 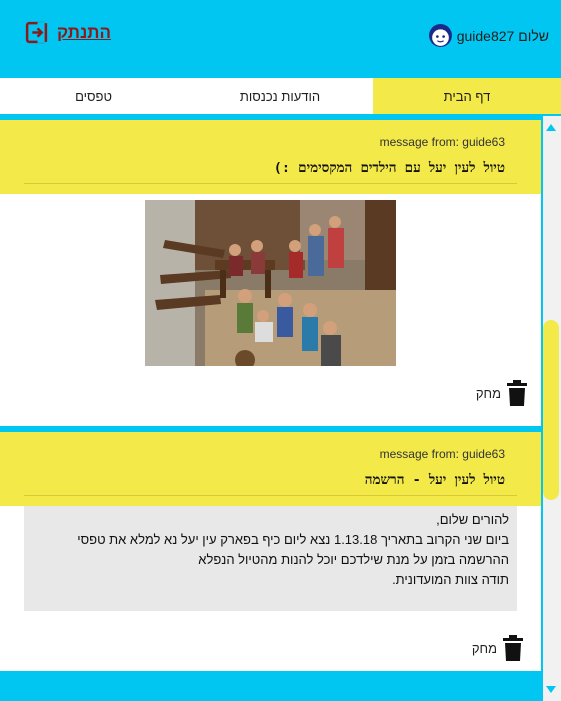 What do you see at coordinates (472, 519) in the screenshot?
I see `message-body-line: להורים שלום,` at bounding box center [472, 519].